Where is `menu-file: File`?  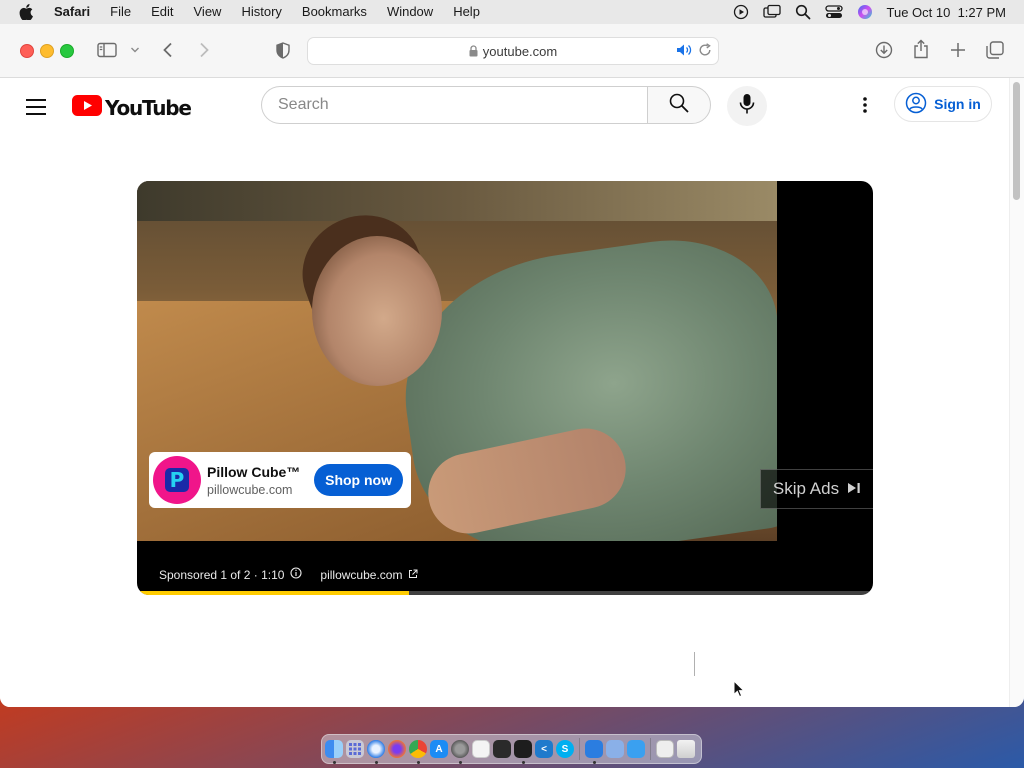
menu-file: File is located at coordinates (120, 12).